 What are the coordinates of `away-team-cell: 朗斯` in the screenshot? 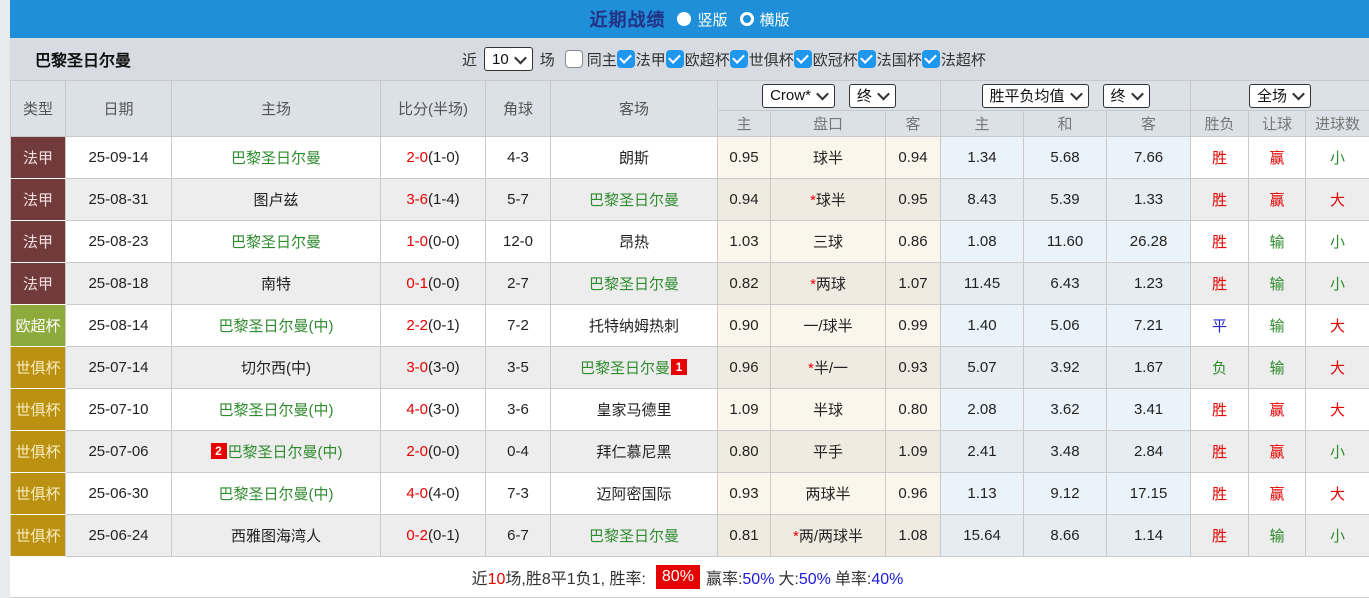 It's located at (634, 158).